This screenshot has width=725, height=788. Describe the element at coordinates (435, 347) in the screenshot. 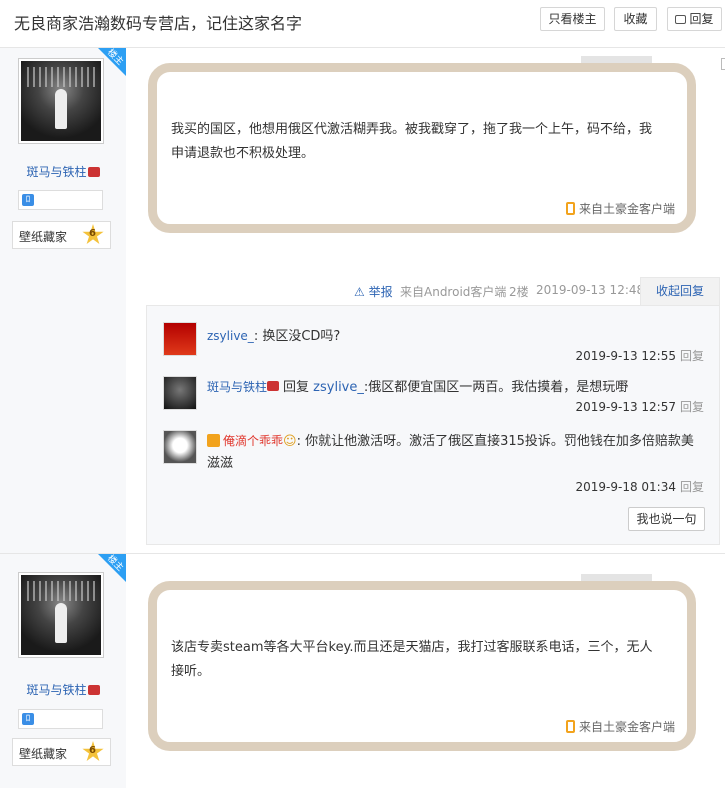

I see `reply-item: zsylive_: 换区没CD吗? 2019-9-13 12:55 回复` at that location.